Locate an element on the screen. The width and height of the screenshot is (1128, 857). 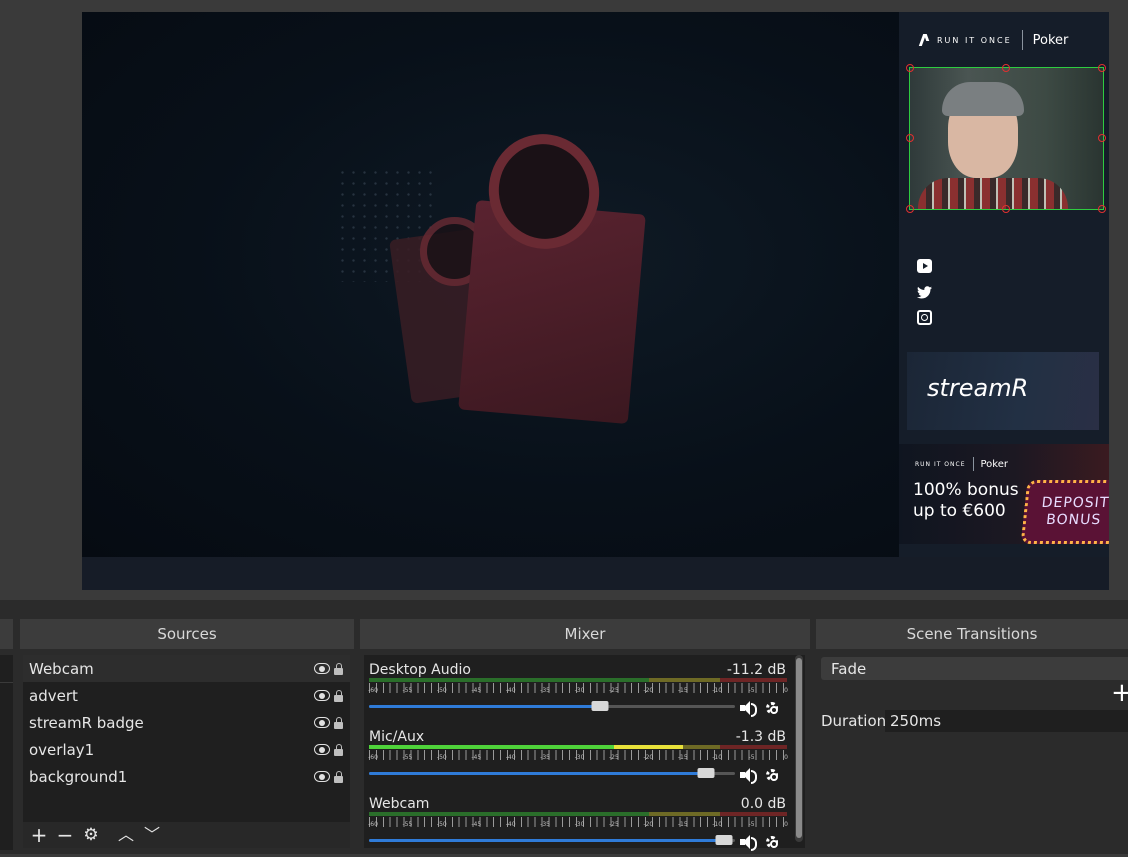
sources-dock-title: Sources is located at coordinates (187, 634).